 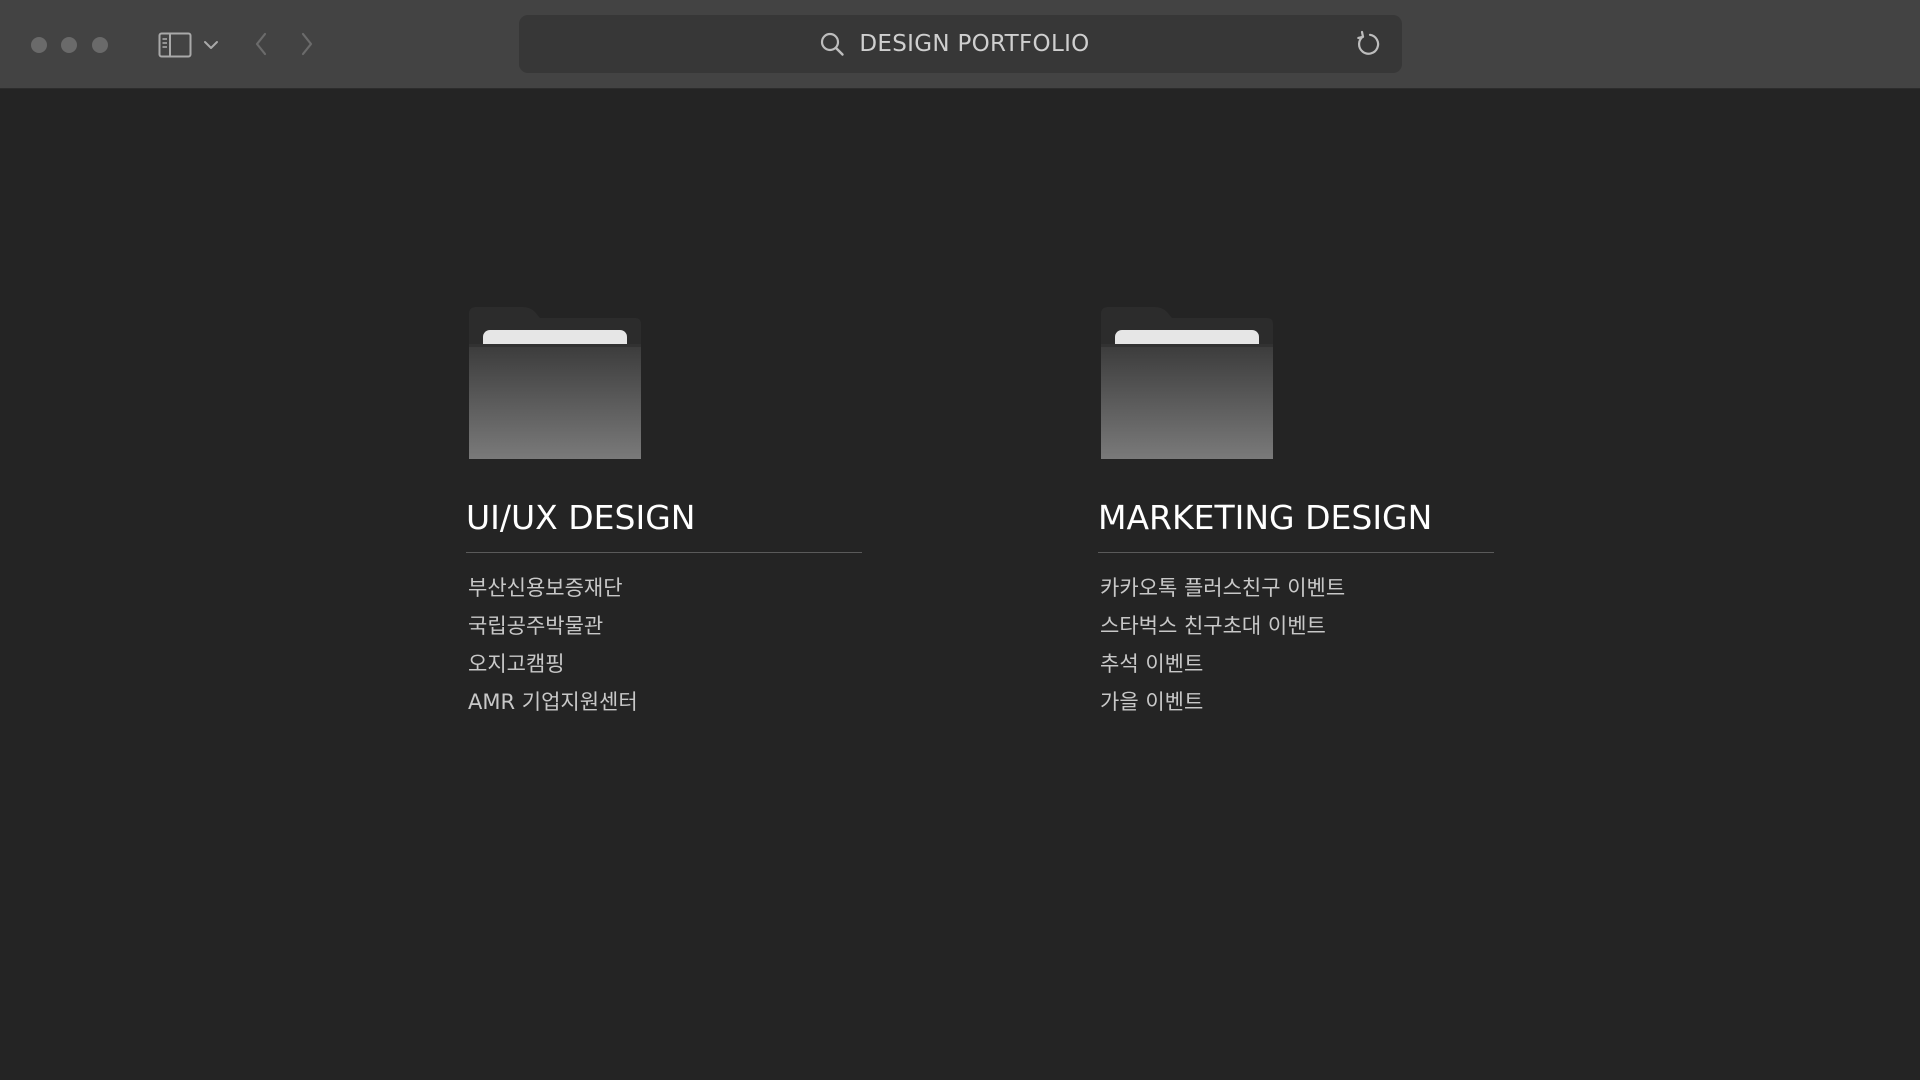 I want to click on address-bar: DESIGN PORTFOLIO, so click(x=960, y=44).